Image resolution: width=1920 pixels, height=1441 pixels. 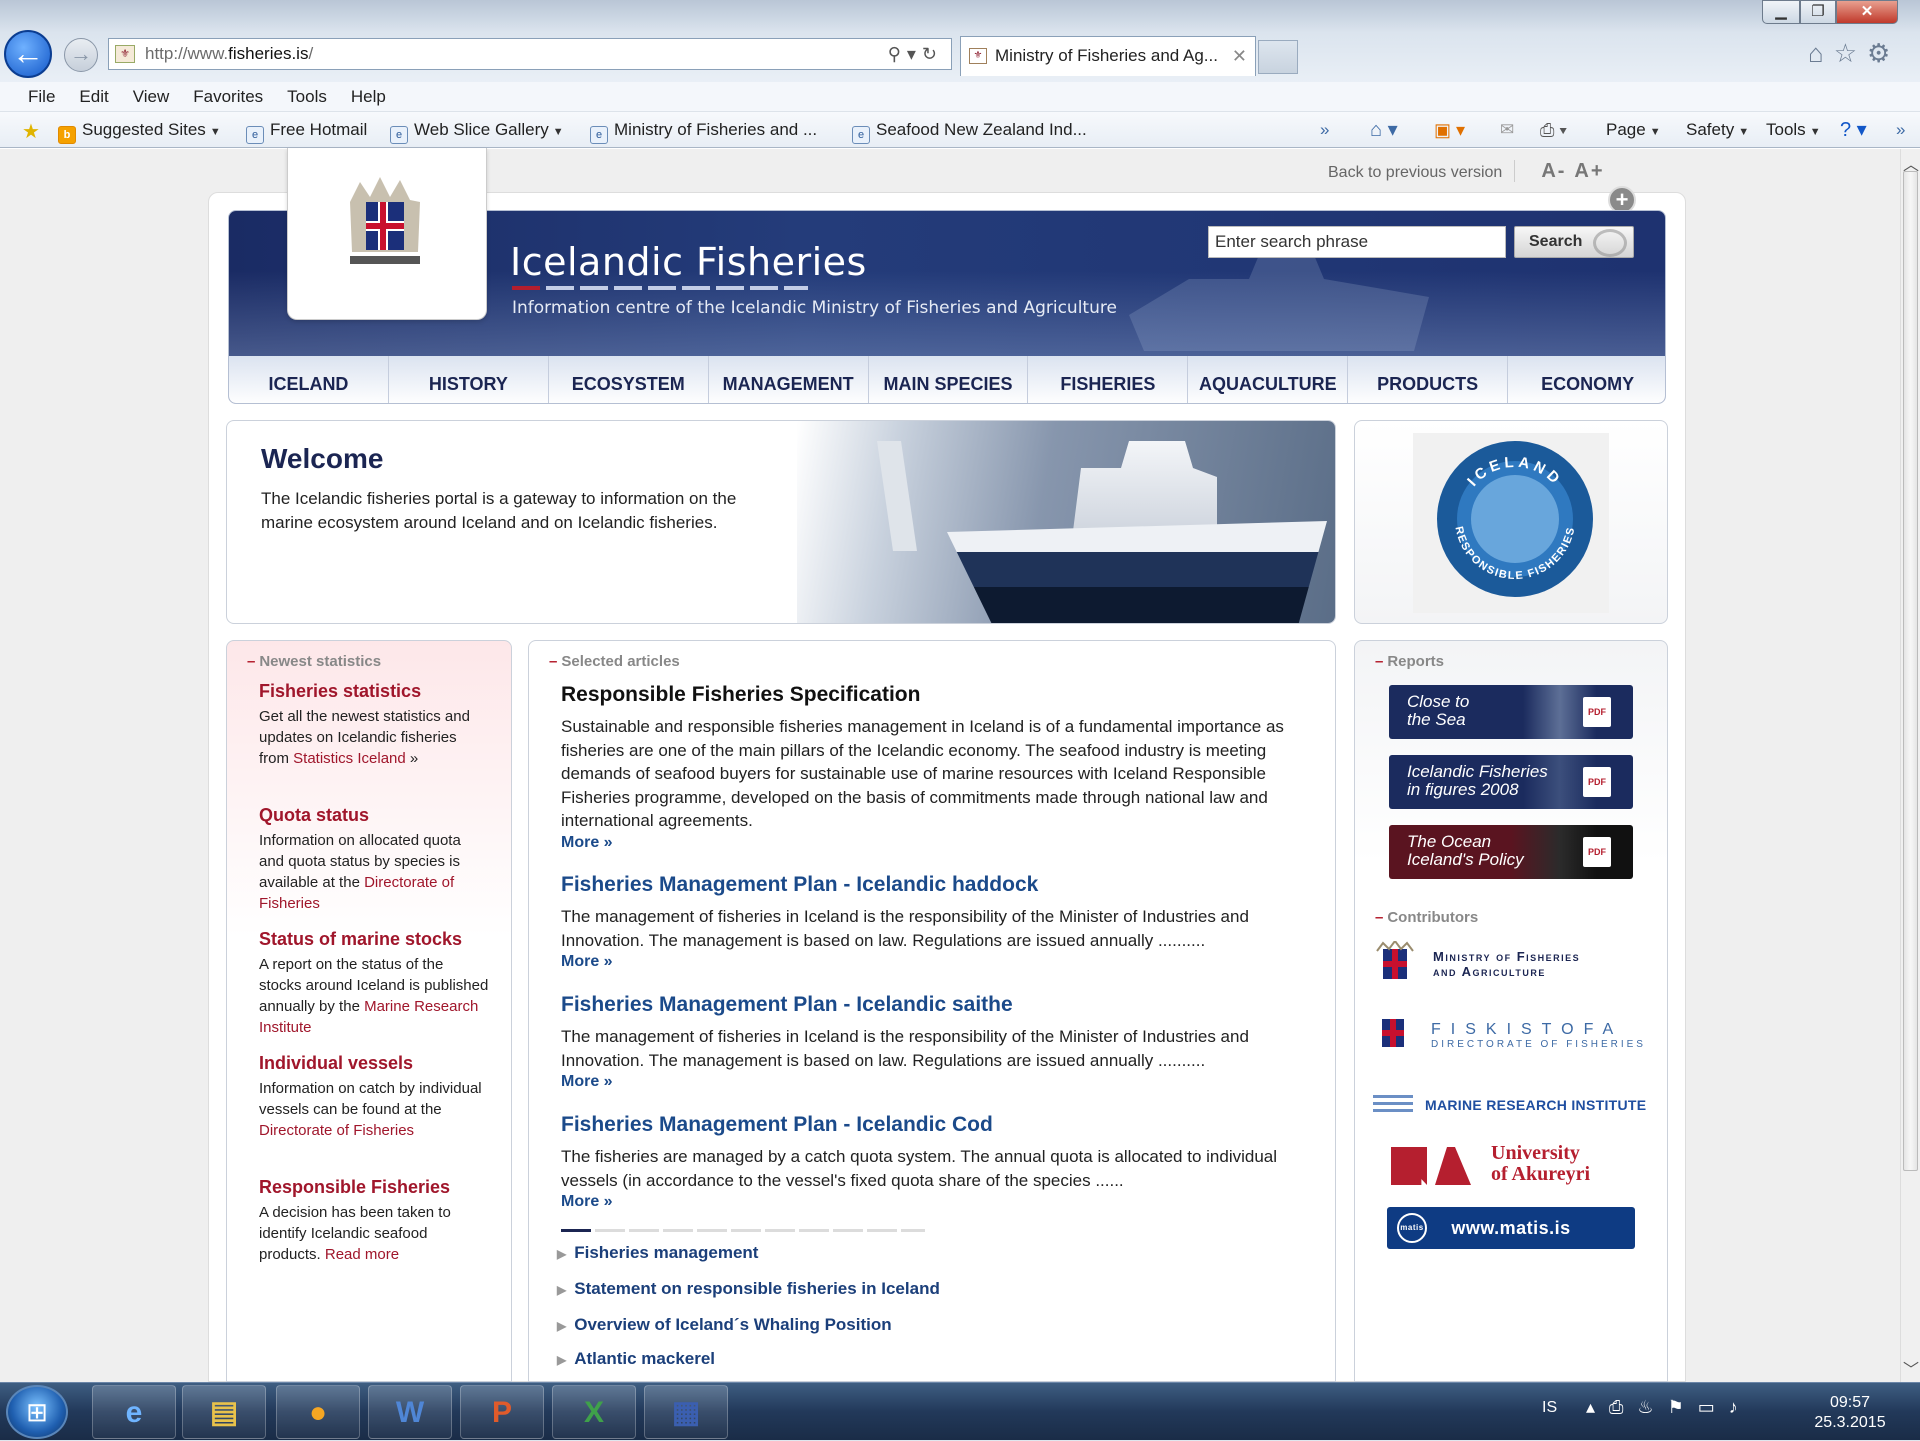 I want to click on font-larger-button: A+, so click(x=1589, y=171).